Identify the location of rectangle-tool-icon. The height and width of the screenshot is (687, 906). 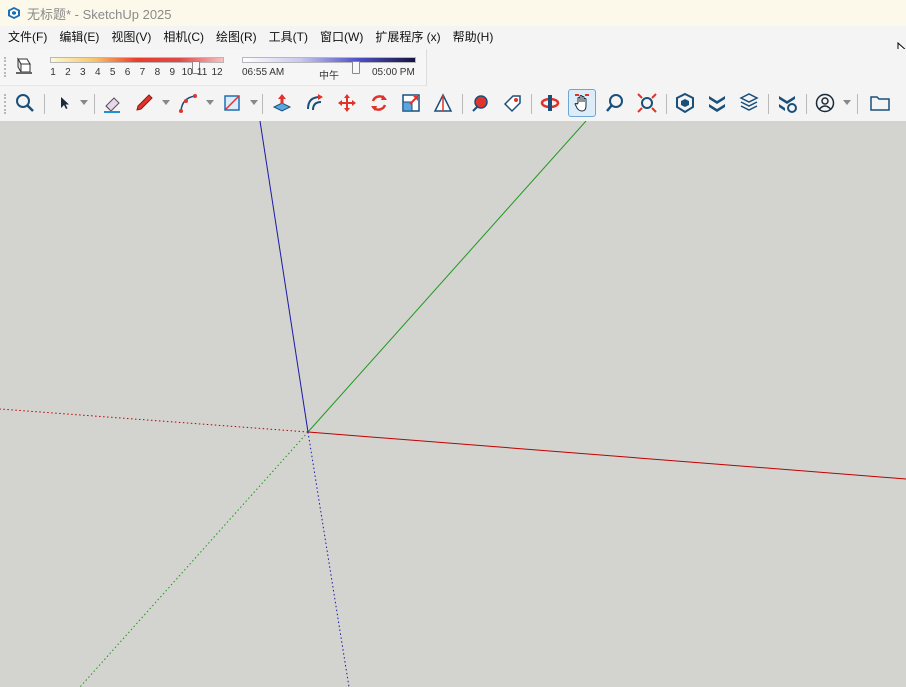
(232, 103).